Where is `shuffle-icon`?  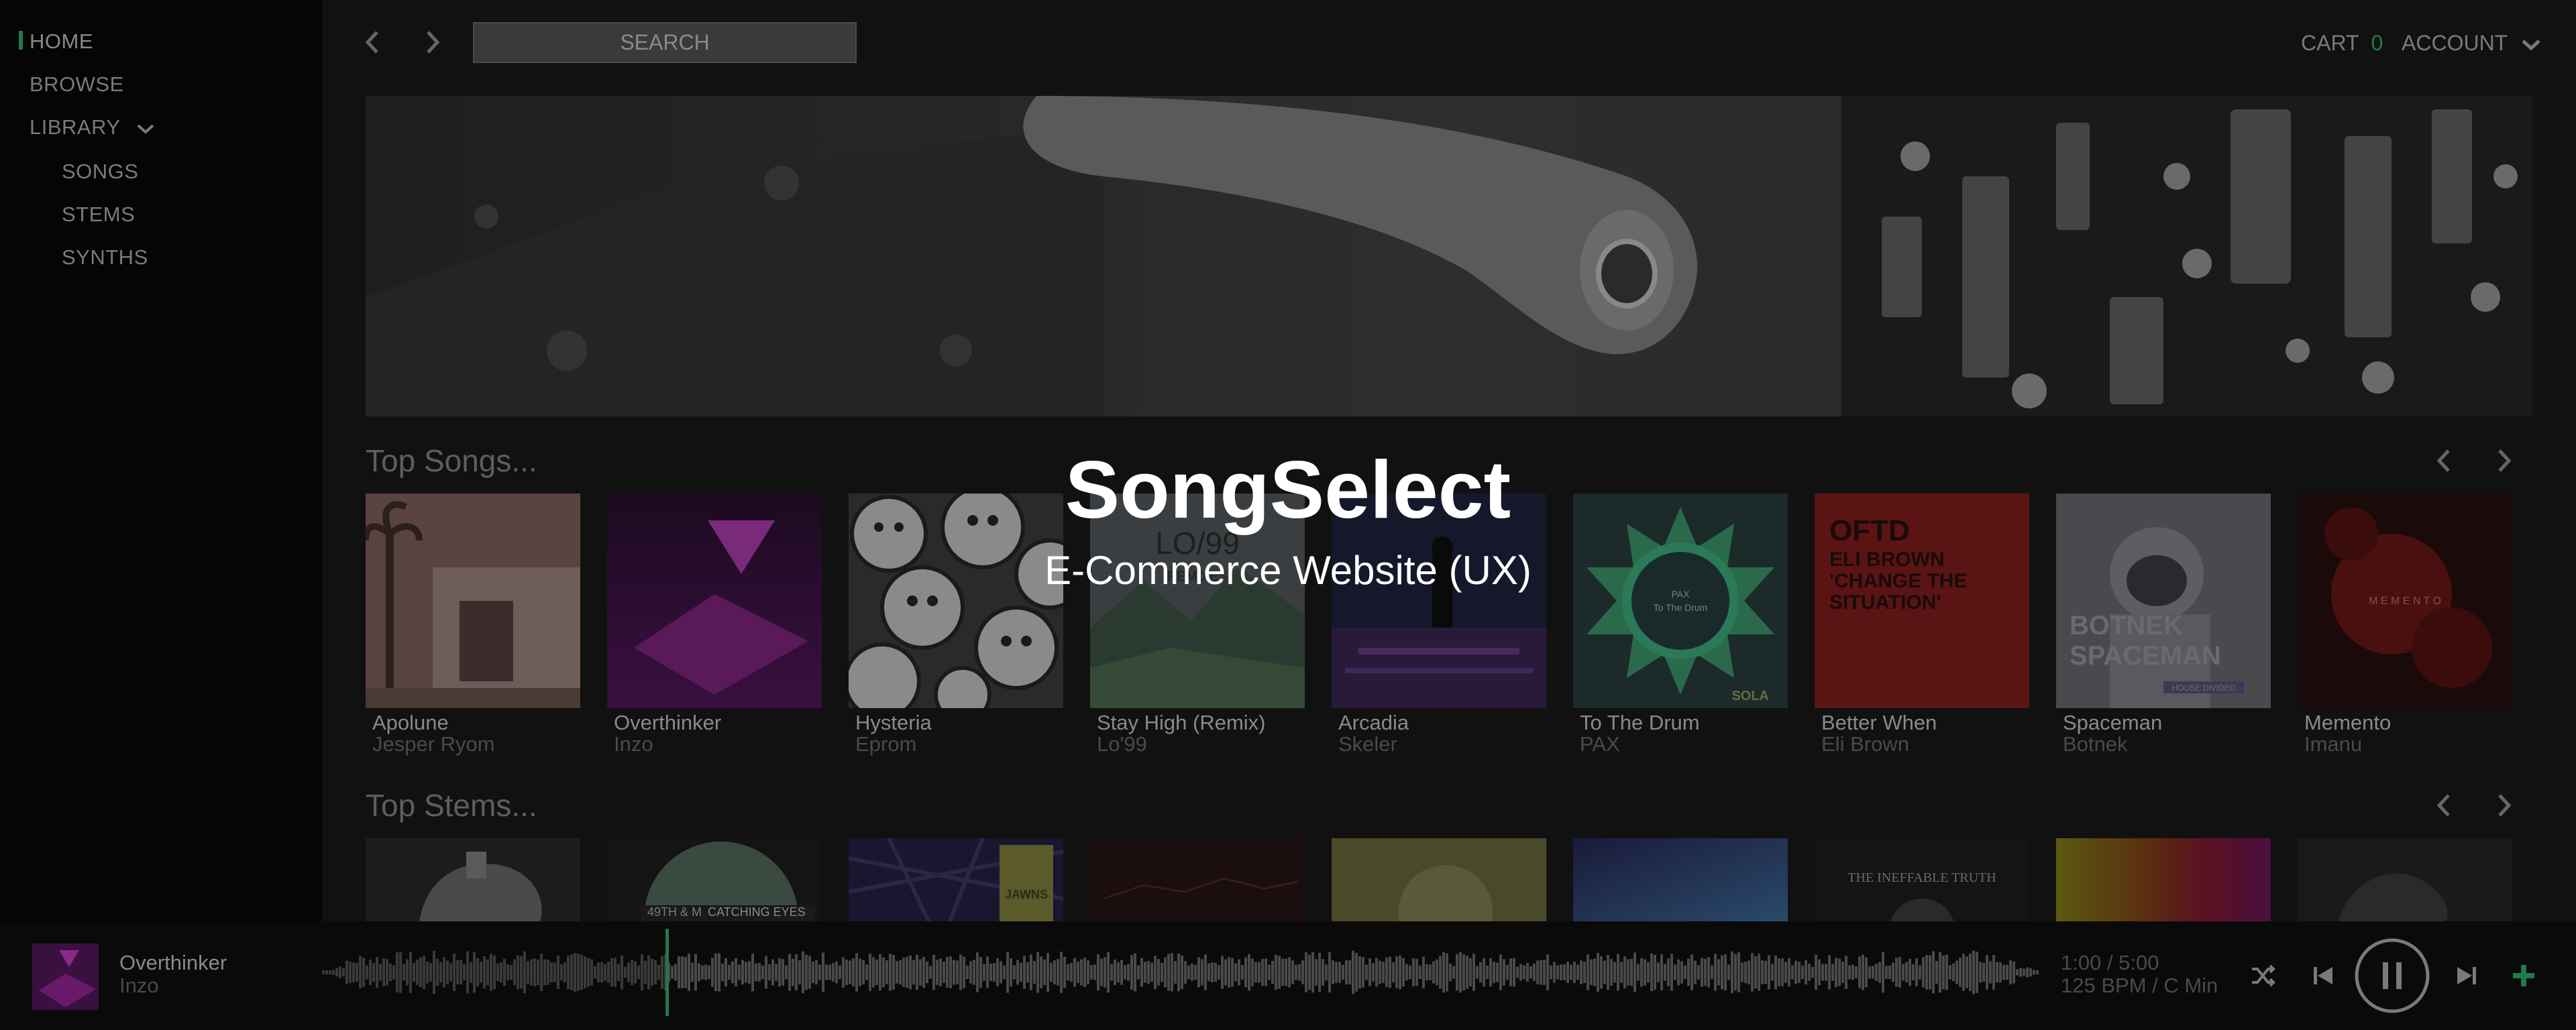 shuffle-icon is located at coordinates (2262, 975).